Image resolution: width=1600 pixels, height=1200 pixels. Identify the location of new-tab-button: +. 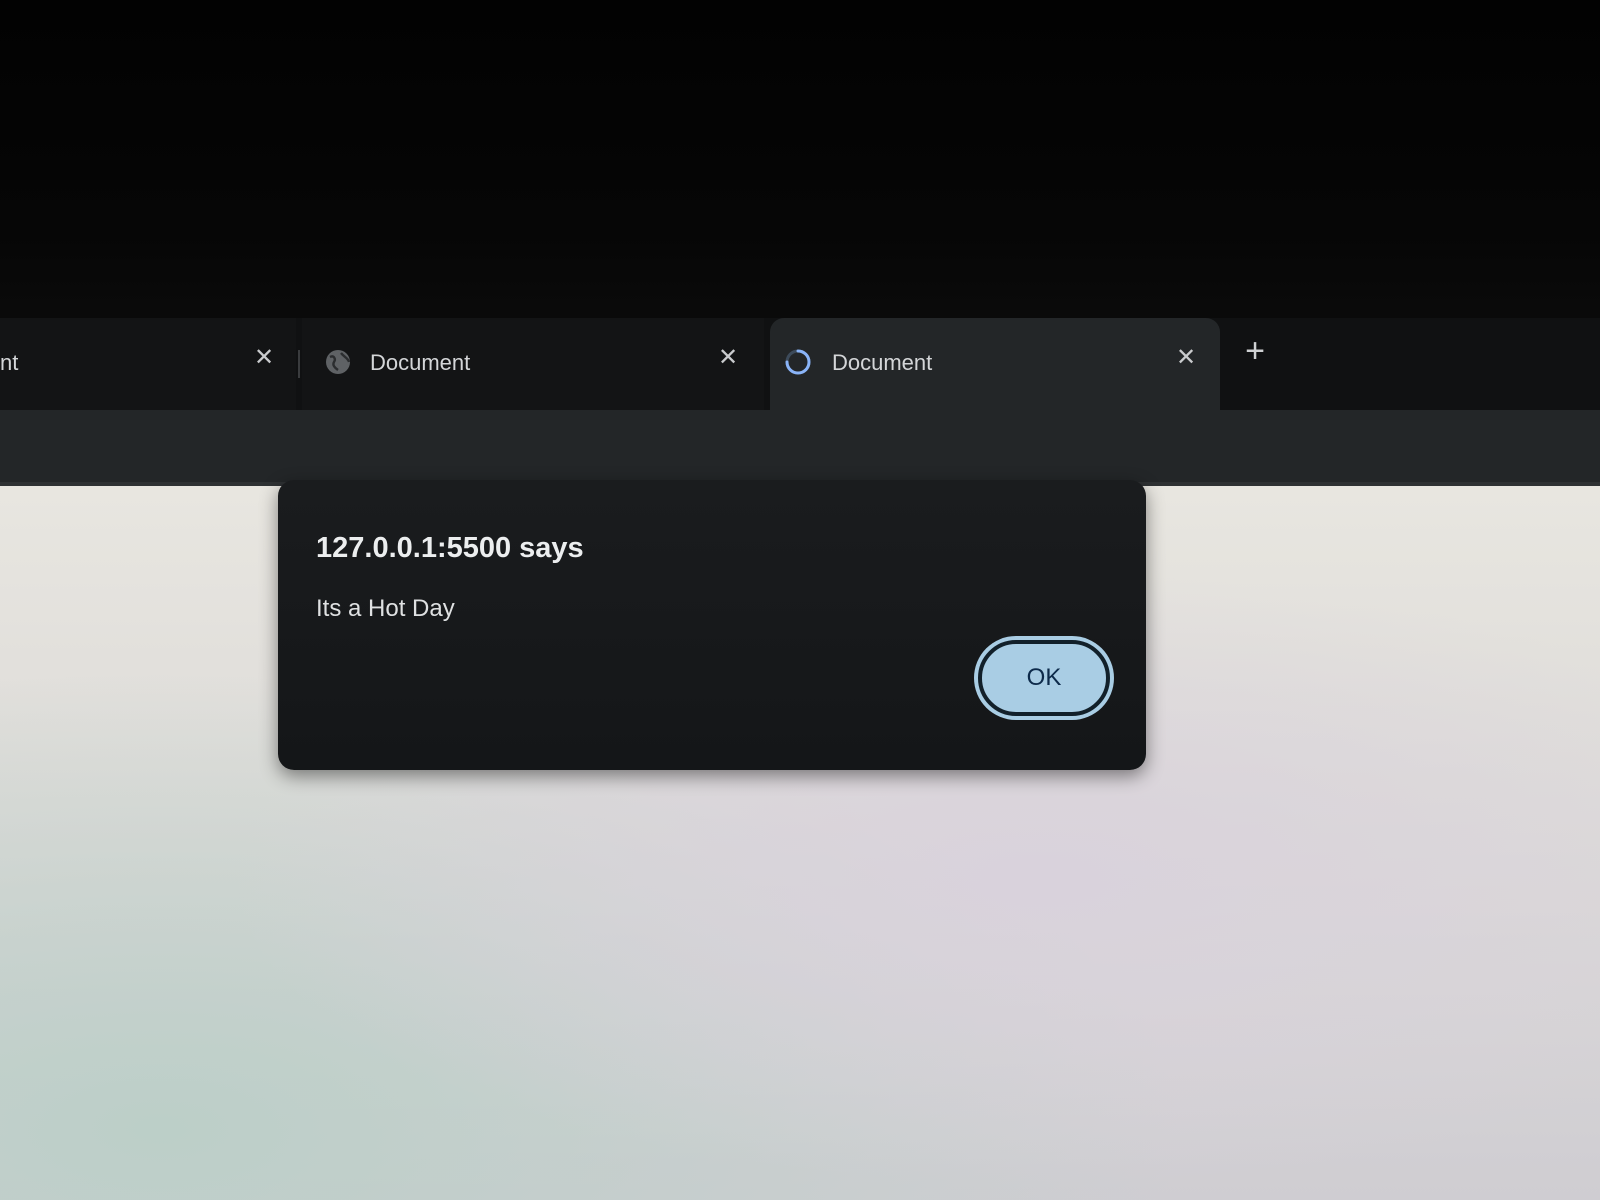
(1255, 351).